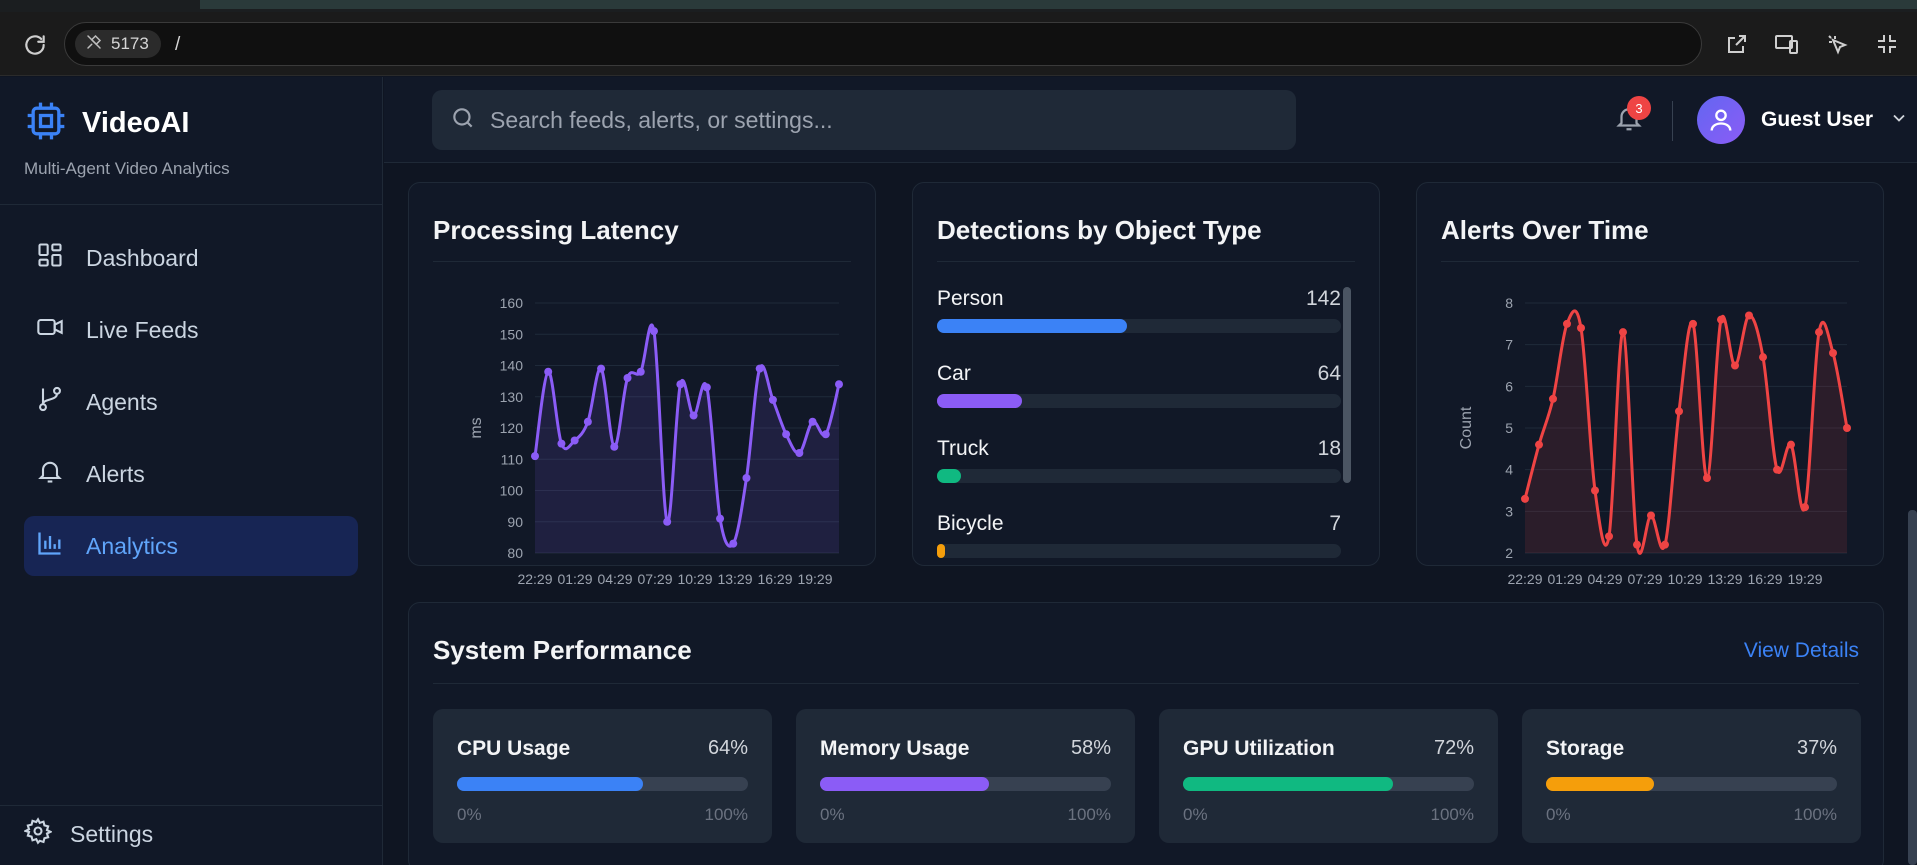  Describe the element at coordinates (191, 402) in the screenshot. I see `sidebar-item-agents: Agents` at that location.